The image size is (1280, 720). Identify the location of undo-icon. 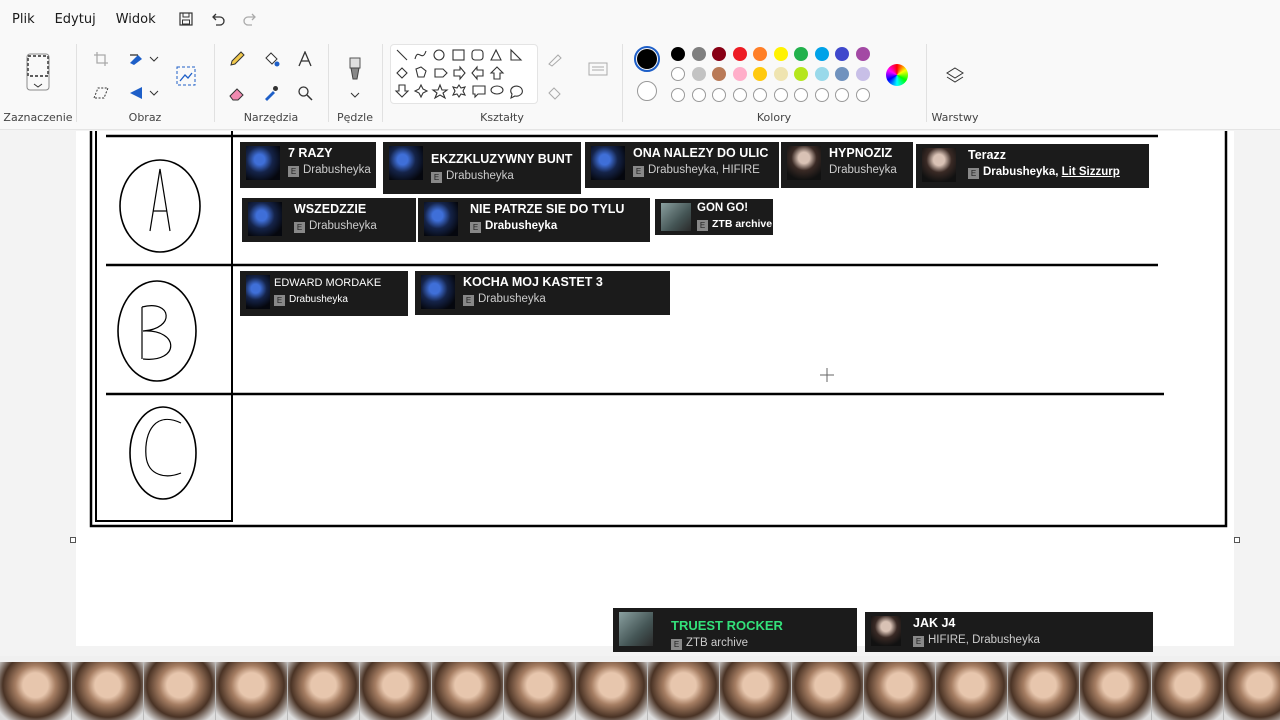
(218, 19).